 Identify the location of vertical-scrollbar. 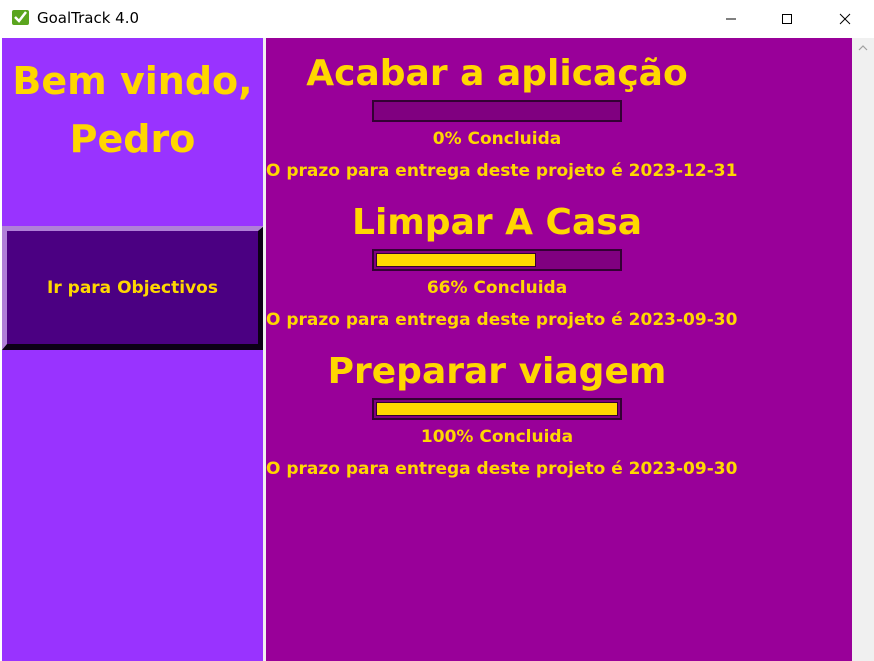
(863, 349).